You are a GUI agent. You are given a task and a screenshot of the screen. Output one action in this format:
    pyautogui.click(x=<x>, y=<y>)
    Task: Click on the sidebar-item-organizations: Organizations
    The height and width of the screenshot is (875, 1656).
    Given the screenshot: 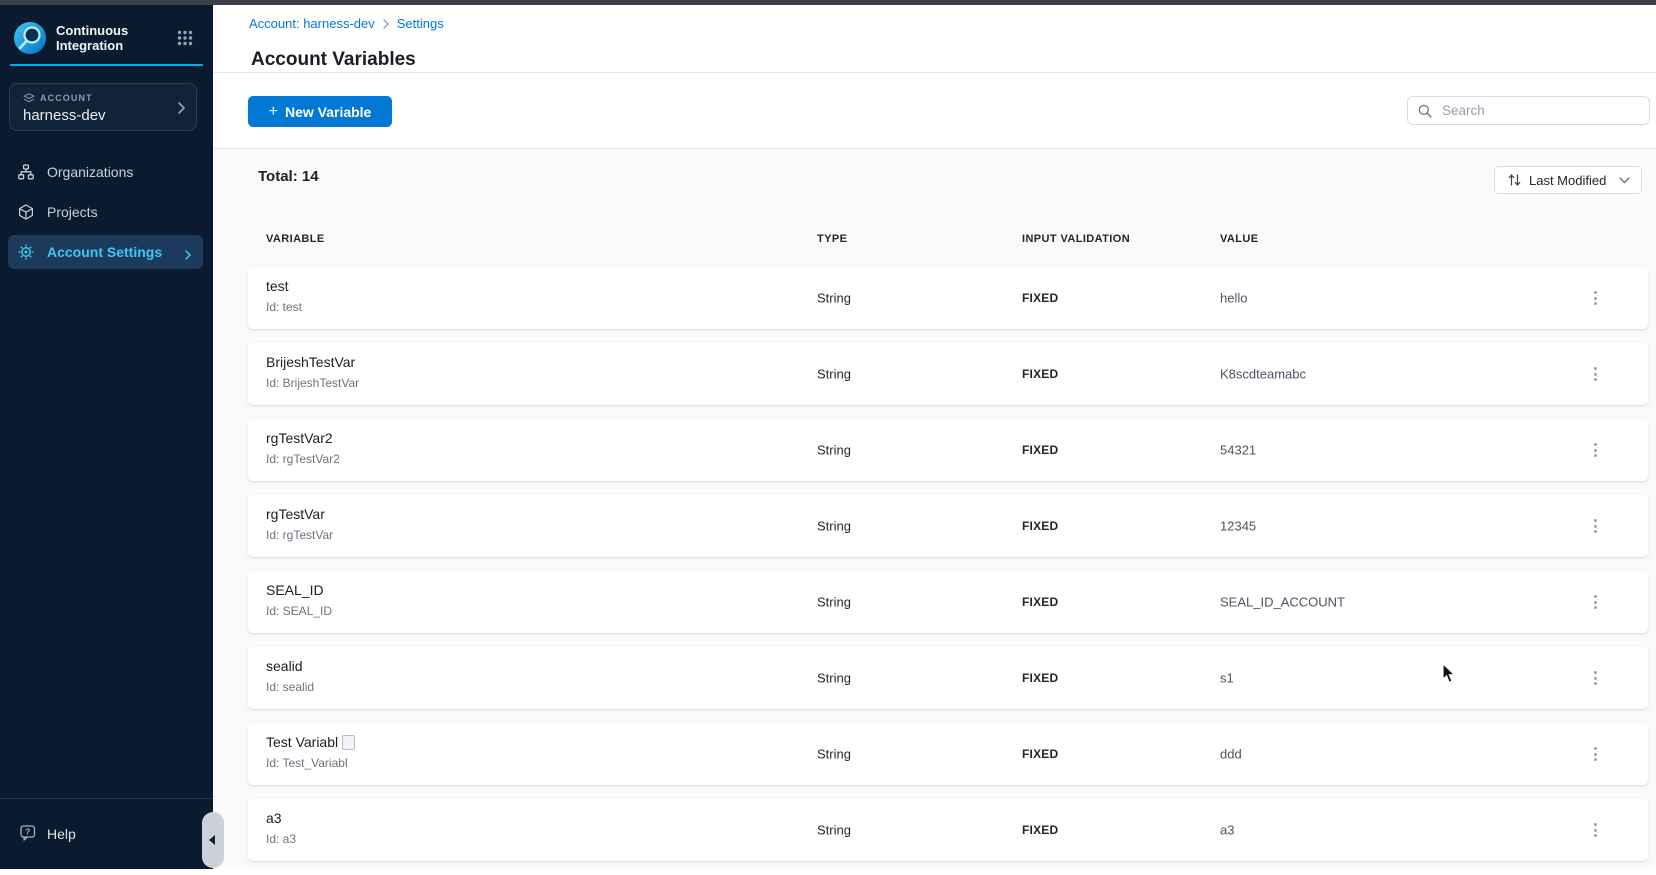 What is the action you would take?
    pyautogui.click(x=106, y=172)
    